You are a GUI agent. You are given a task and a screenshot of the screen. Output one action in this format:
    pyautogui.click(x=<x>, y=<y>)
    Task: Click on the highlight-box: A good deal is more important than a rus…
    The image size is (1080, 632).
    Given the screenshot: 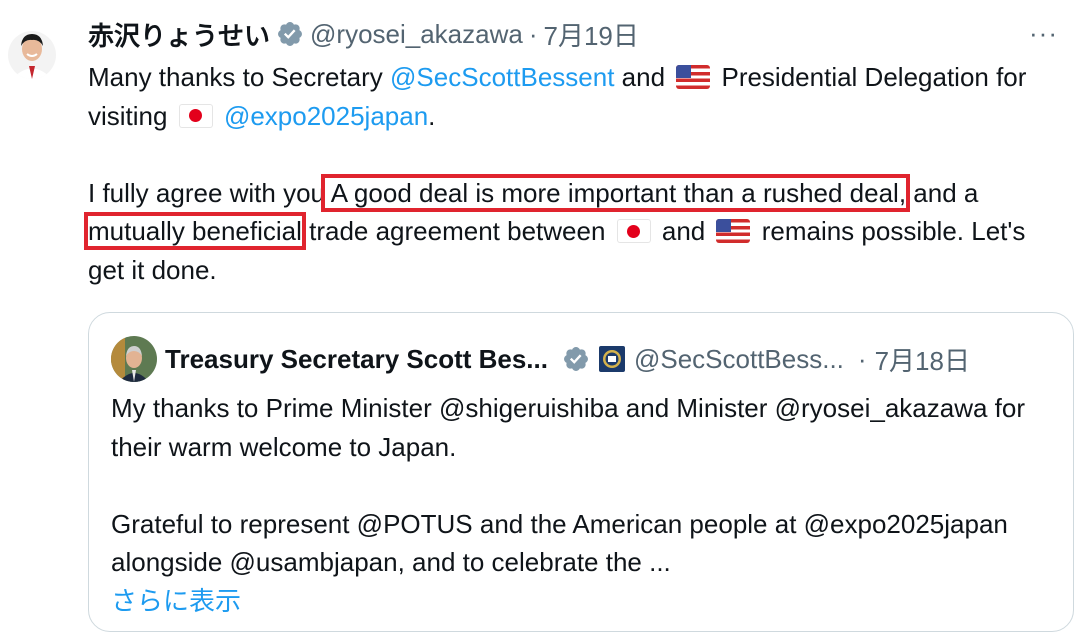 What is the action you would take?
    pyautogui.click(x=616, y=192)
    